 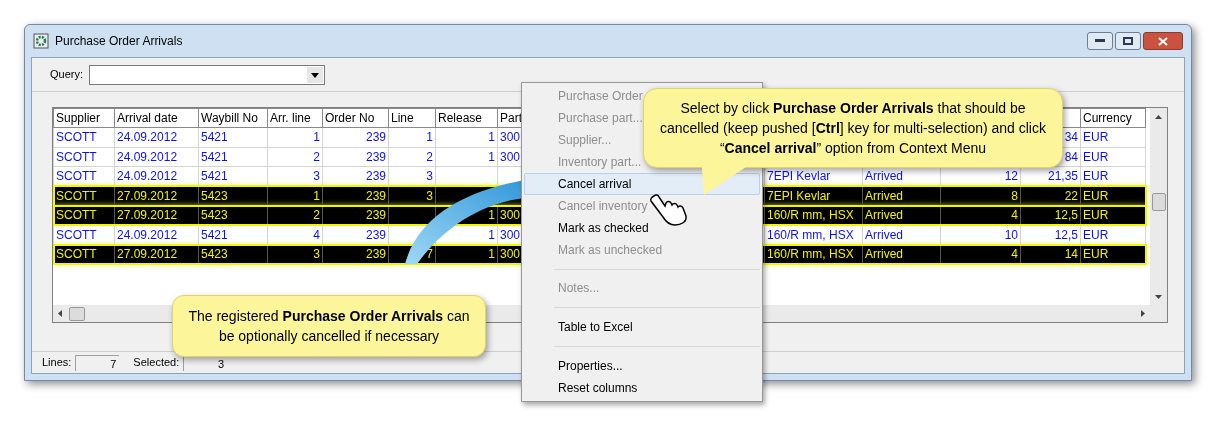 I want to click on selected-label: Selected:, so click(x=156, y=363).